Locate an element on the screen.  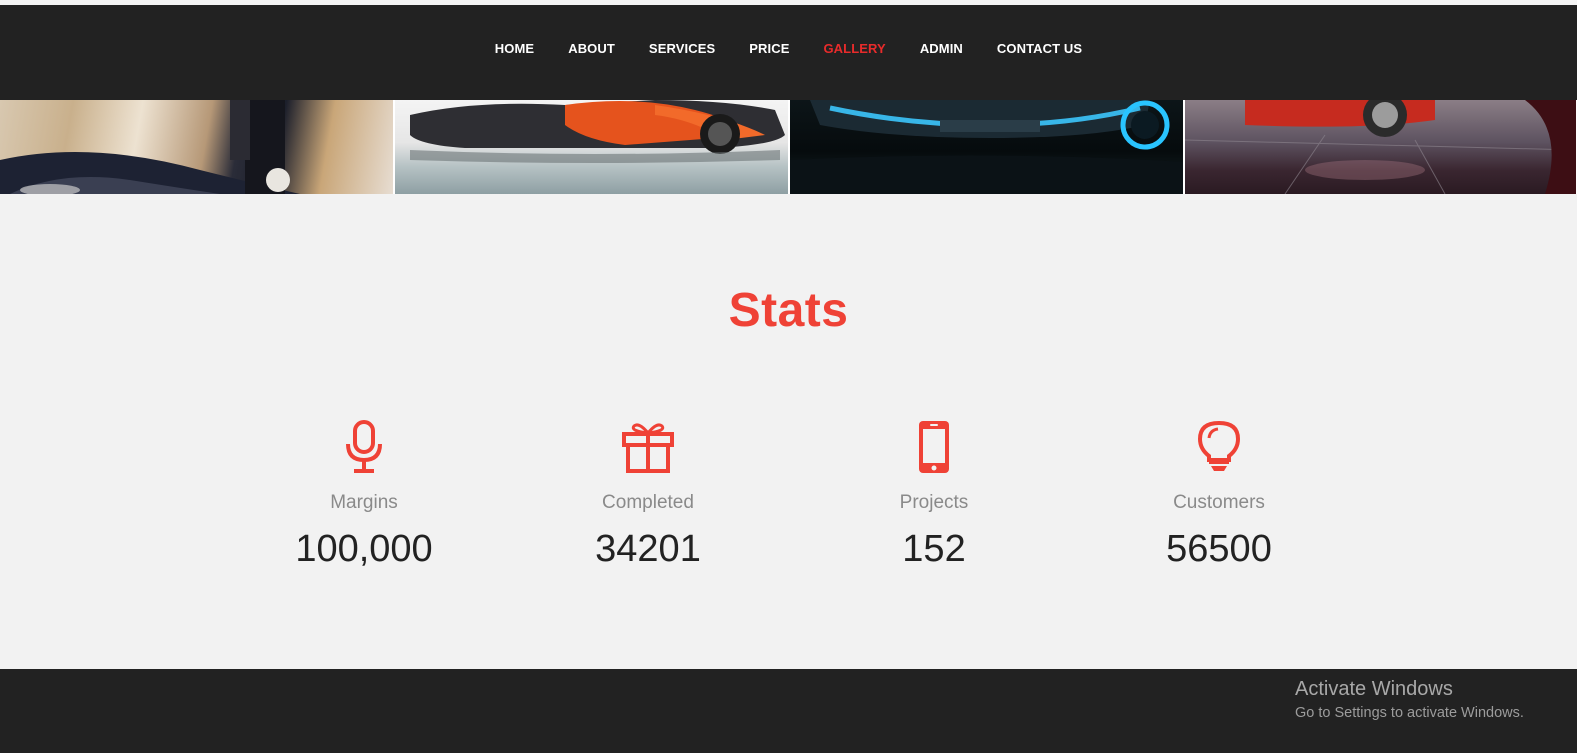
gallery-strip is located at coordinates (788, 147).